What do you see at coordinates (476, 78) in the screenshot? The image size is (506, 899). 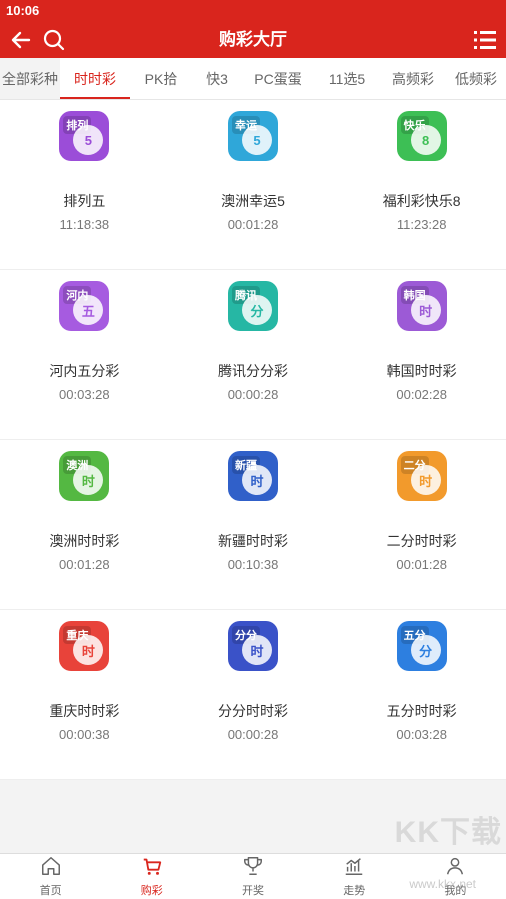 I see `tab-7: 低频彩` at bounding box center [476, 78].